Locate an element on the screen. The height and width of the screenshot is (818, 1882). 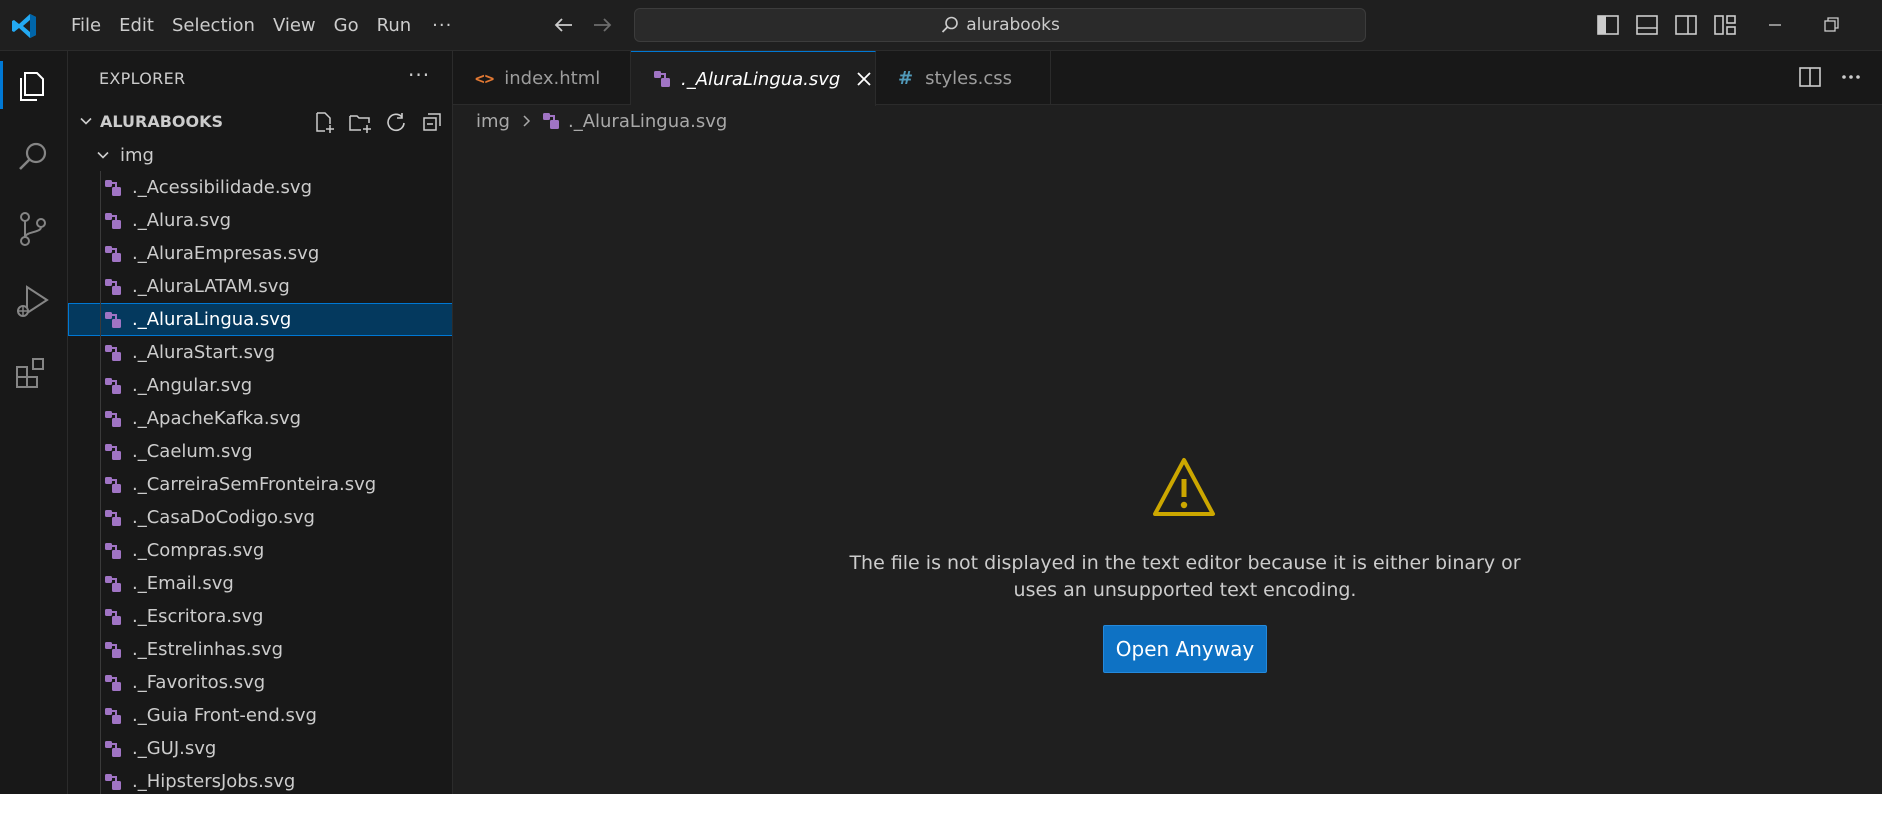
menu-bar: File Edit Selection View Go Run ··· is located at coordinates (263, 25).